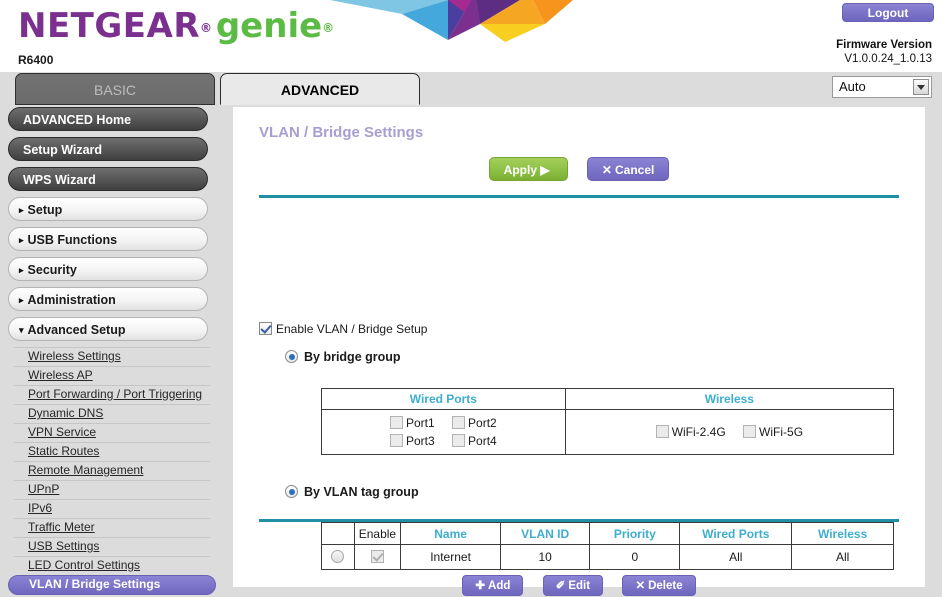 The height and width of the screenshot is (597, 942). Describe the element at coordinates (112, 413) in the screenshot. I see `sidebar-item-dynamic-dns: Dynamic DNS` at that location.